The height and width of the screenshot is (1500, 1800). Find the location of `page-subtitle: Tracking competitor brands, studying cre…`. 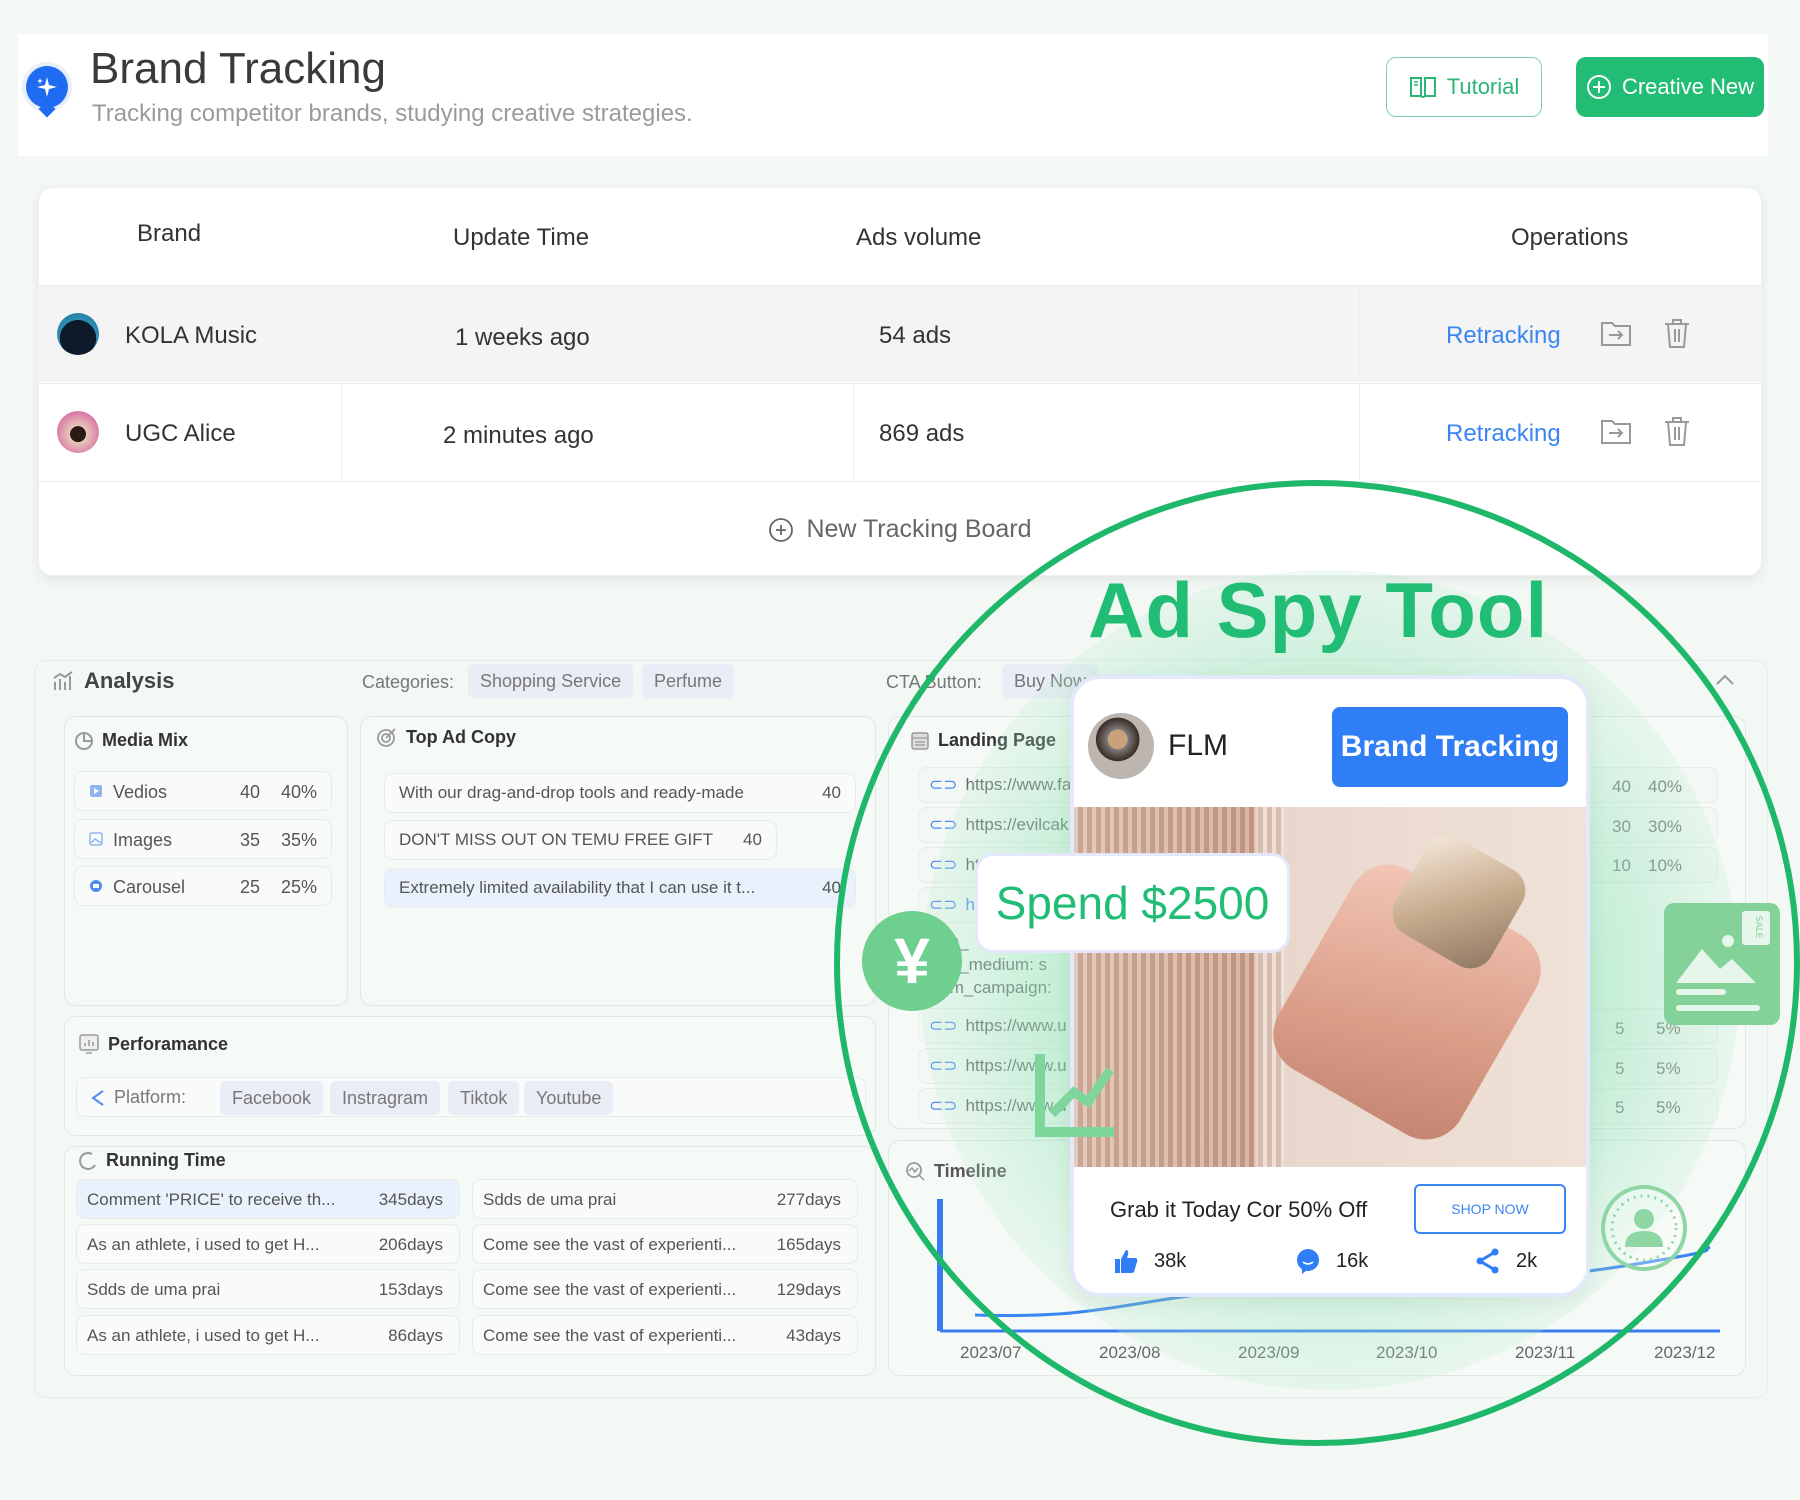

page-subtitle: Tracking competitor brands, studying cre… is located at coordinates (392, 113).